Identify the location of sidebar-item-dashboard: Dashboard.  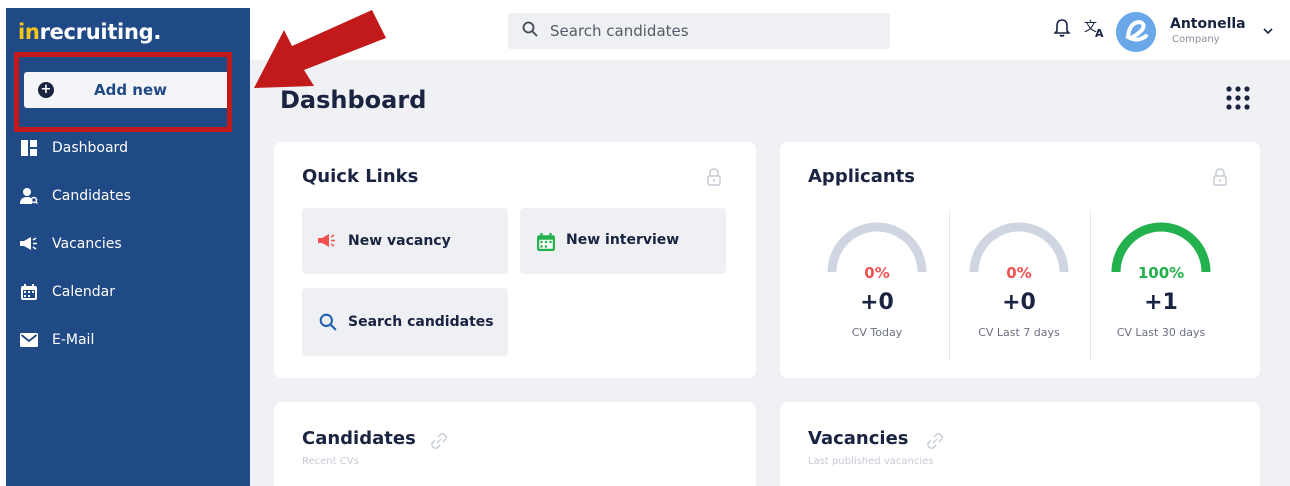
(74, 148).